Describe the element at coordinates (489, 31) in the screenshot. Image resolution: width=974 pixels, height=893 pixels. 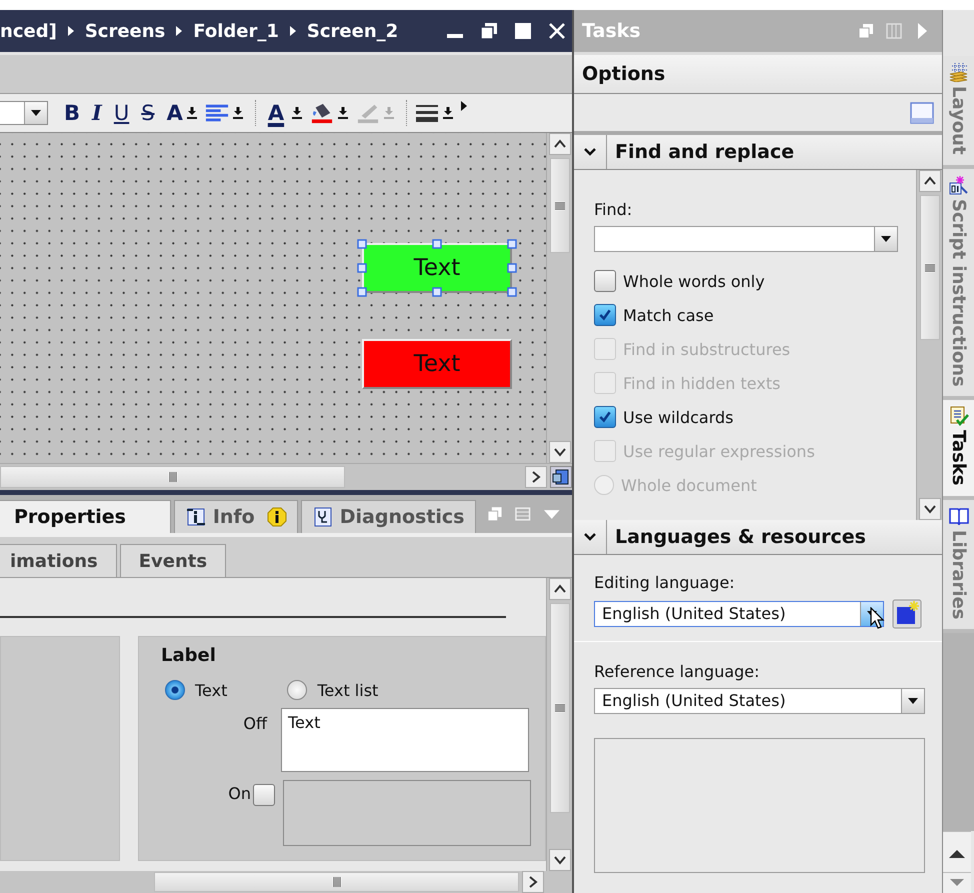
I see `restore-icon` at that location.